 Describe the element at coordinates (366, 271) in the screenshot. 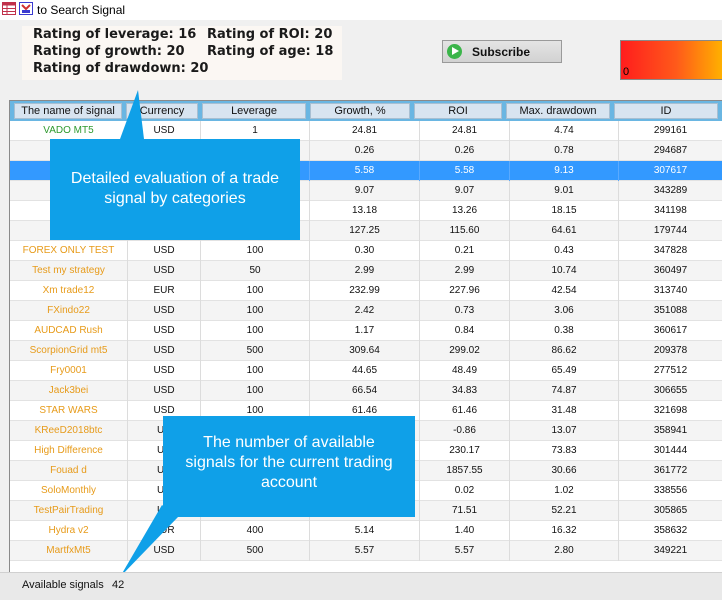

I see `table-row: Test my strategy USD 50 2.99 2.99 10.74 360497` at that location.